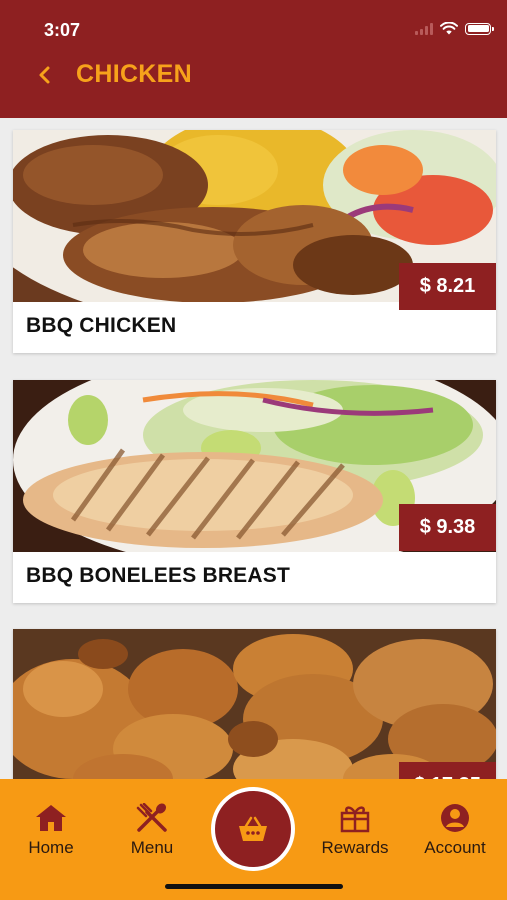  Describe the element at coordinates (447, 286) in the screenshot. I see `price-badge: $ 8.21` at that location.